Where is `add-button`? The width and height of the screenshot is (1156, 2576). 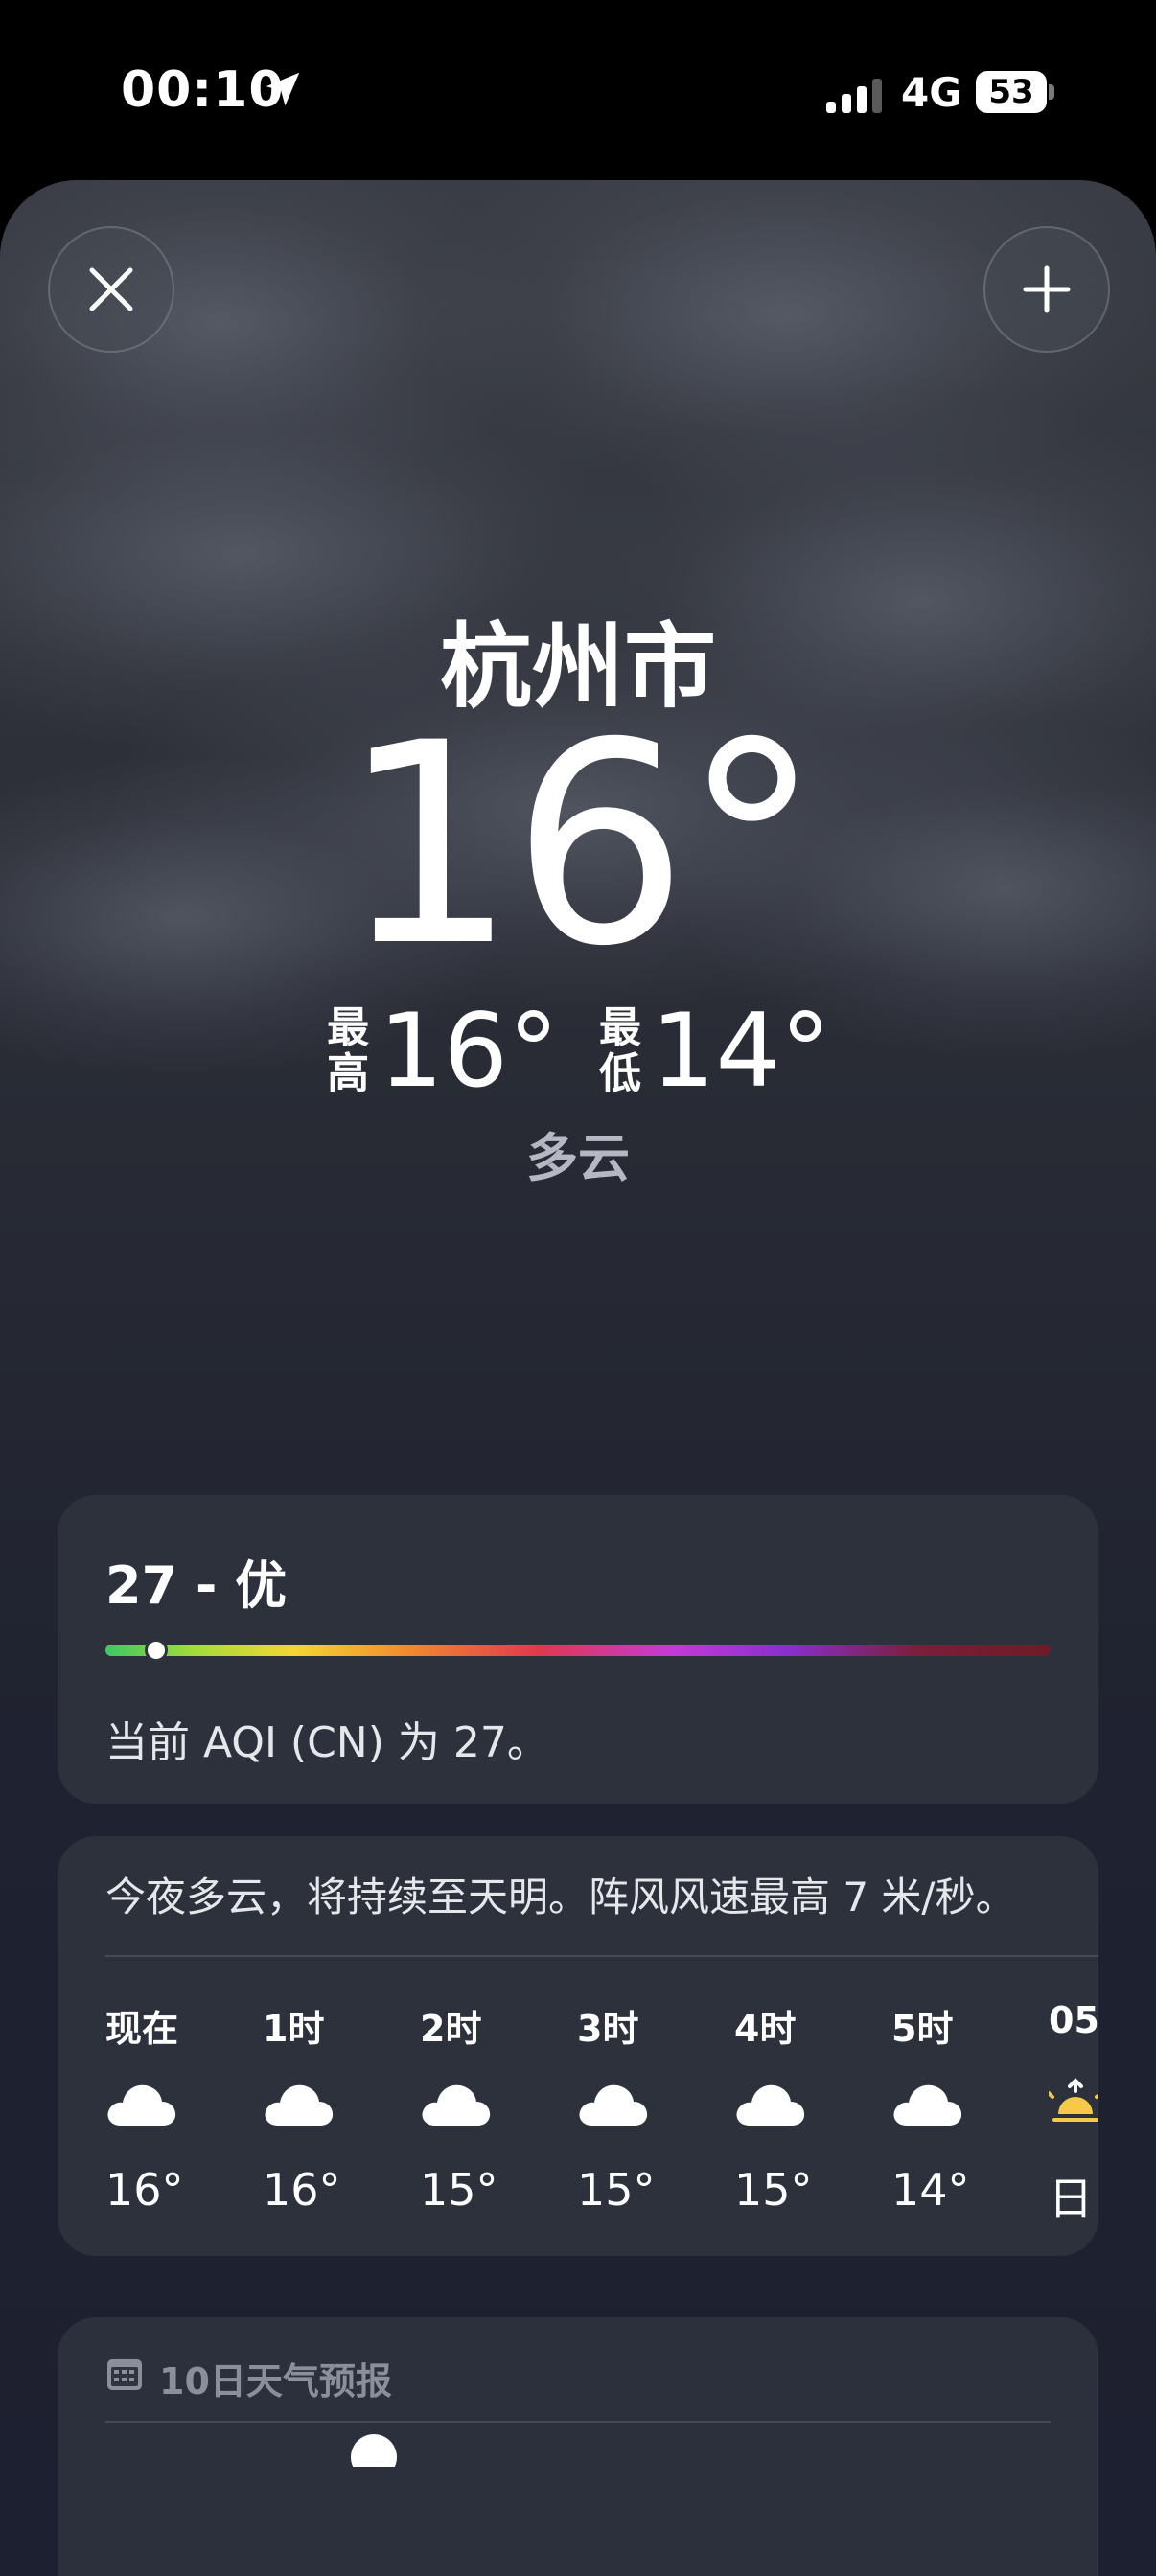
add-button is located at coordinates (1046, 289).